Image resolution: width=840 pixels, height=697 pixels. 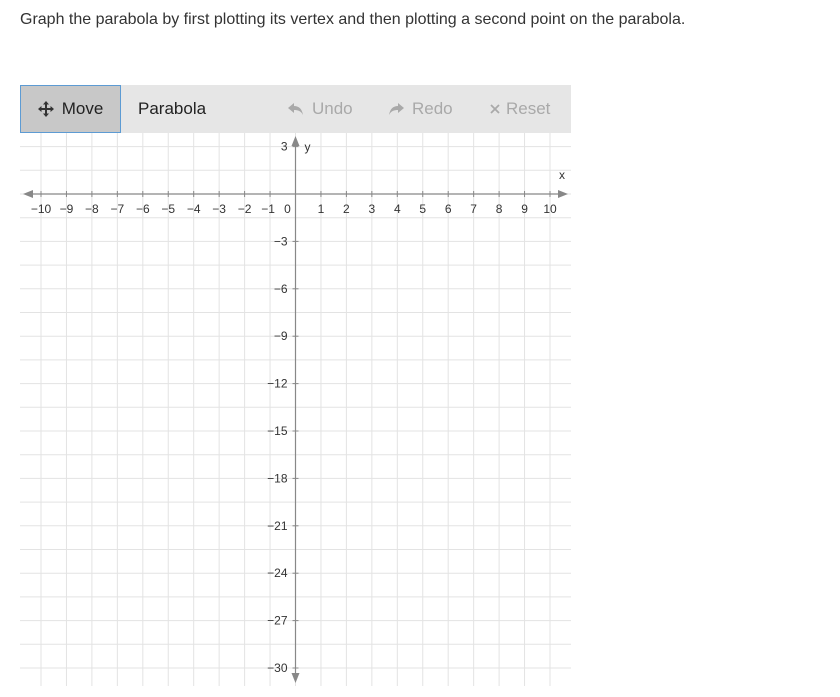 What do you see at coordinates (277, 526) in the screenshot?
I see `y-tick-label: −21` at bounding box center [277, 526].